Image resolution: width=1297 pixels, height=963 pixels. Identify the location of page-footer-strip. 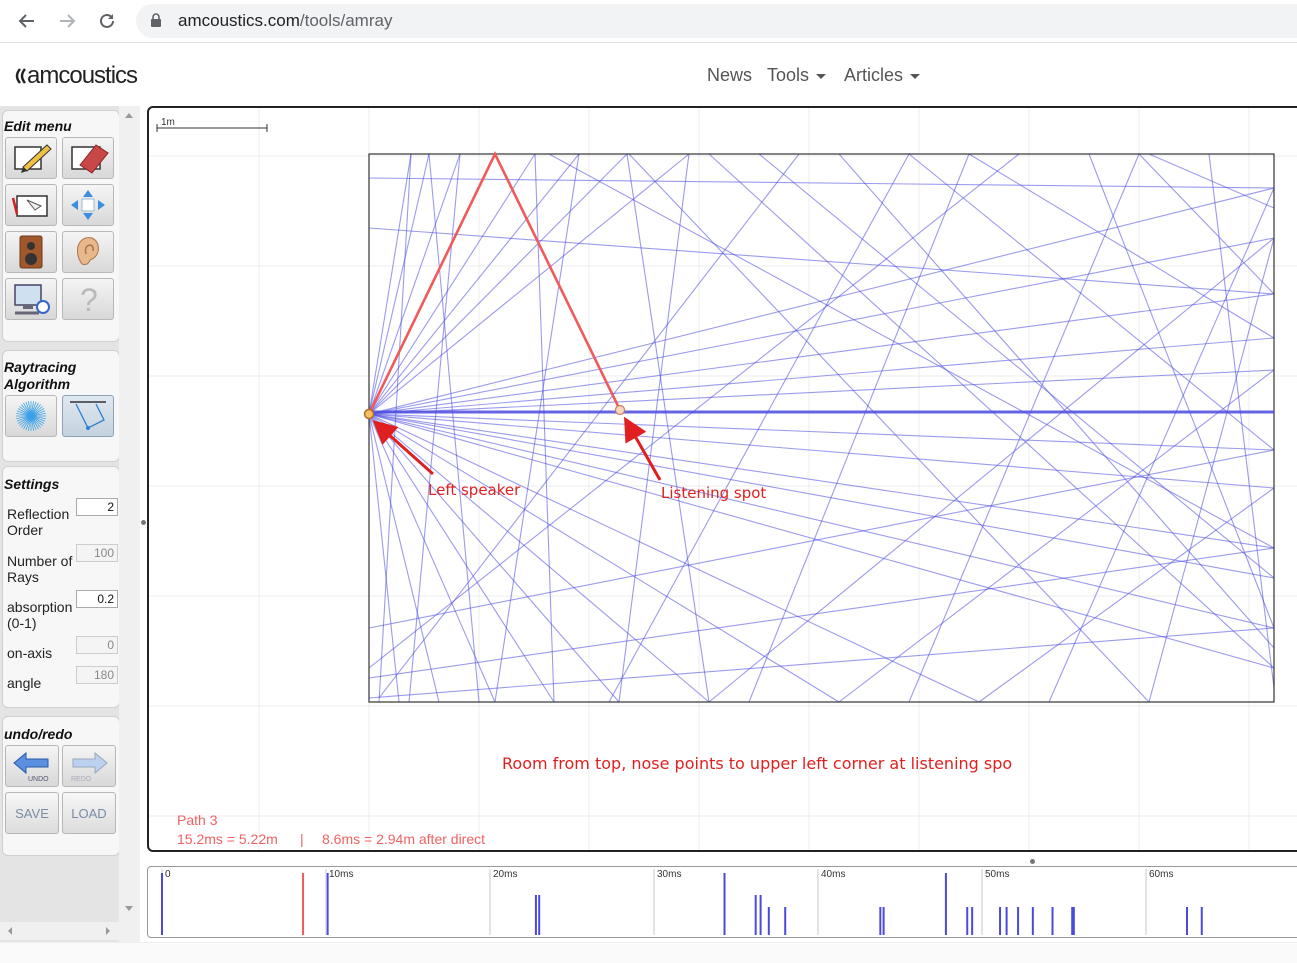
(648, 952).